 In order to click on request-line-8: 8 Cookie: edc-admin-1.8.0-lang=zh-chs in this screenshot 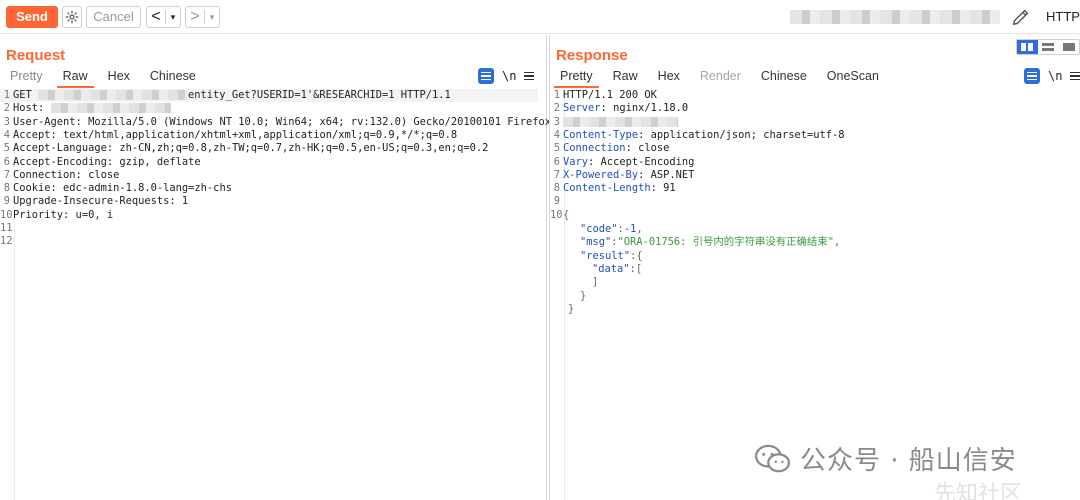, I will do `click(117, 188)`.